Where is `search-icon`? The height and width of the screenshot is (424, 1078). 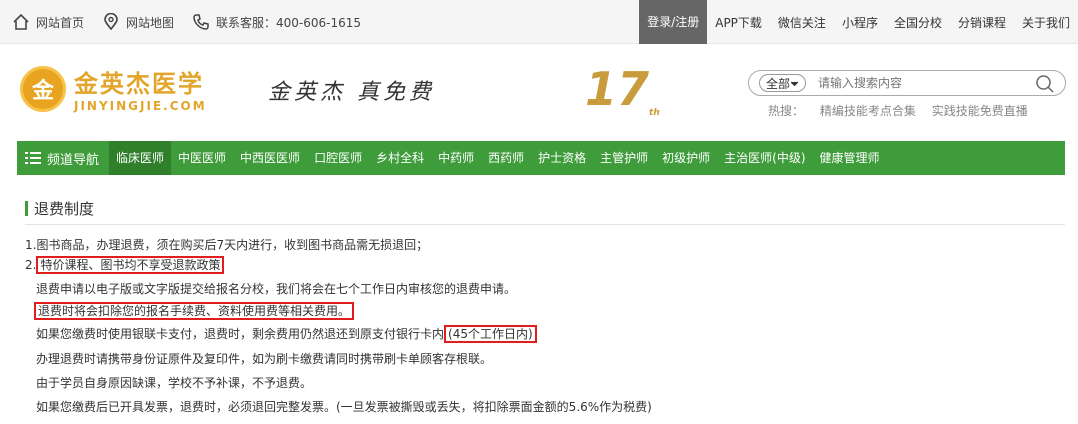
search-icon is located at coordinates (1045, 84).